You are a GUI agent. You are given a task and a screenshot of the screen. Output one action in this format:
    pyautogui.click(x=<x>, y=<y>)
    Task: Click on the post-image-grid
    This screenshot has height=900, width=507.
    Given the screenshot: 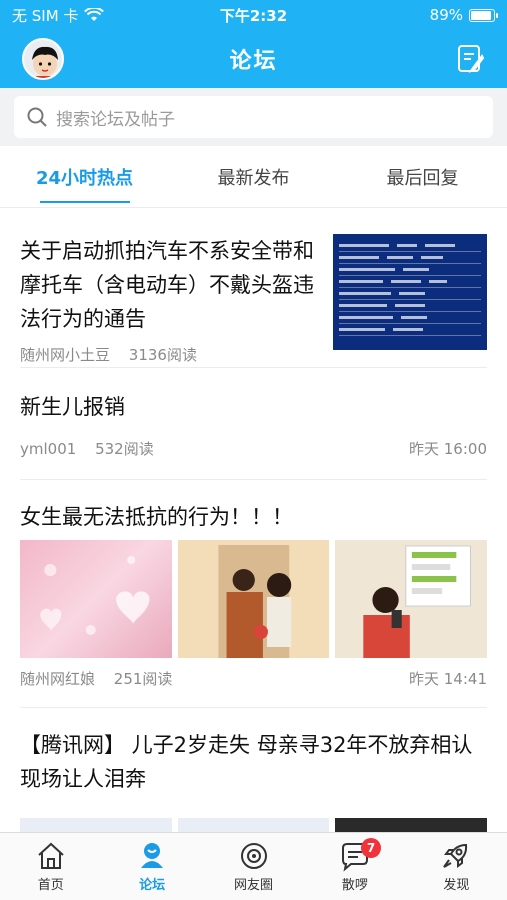 What is the action you would take?
    pyautogui.click(x=254, y=599)
    